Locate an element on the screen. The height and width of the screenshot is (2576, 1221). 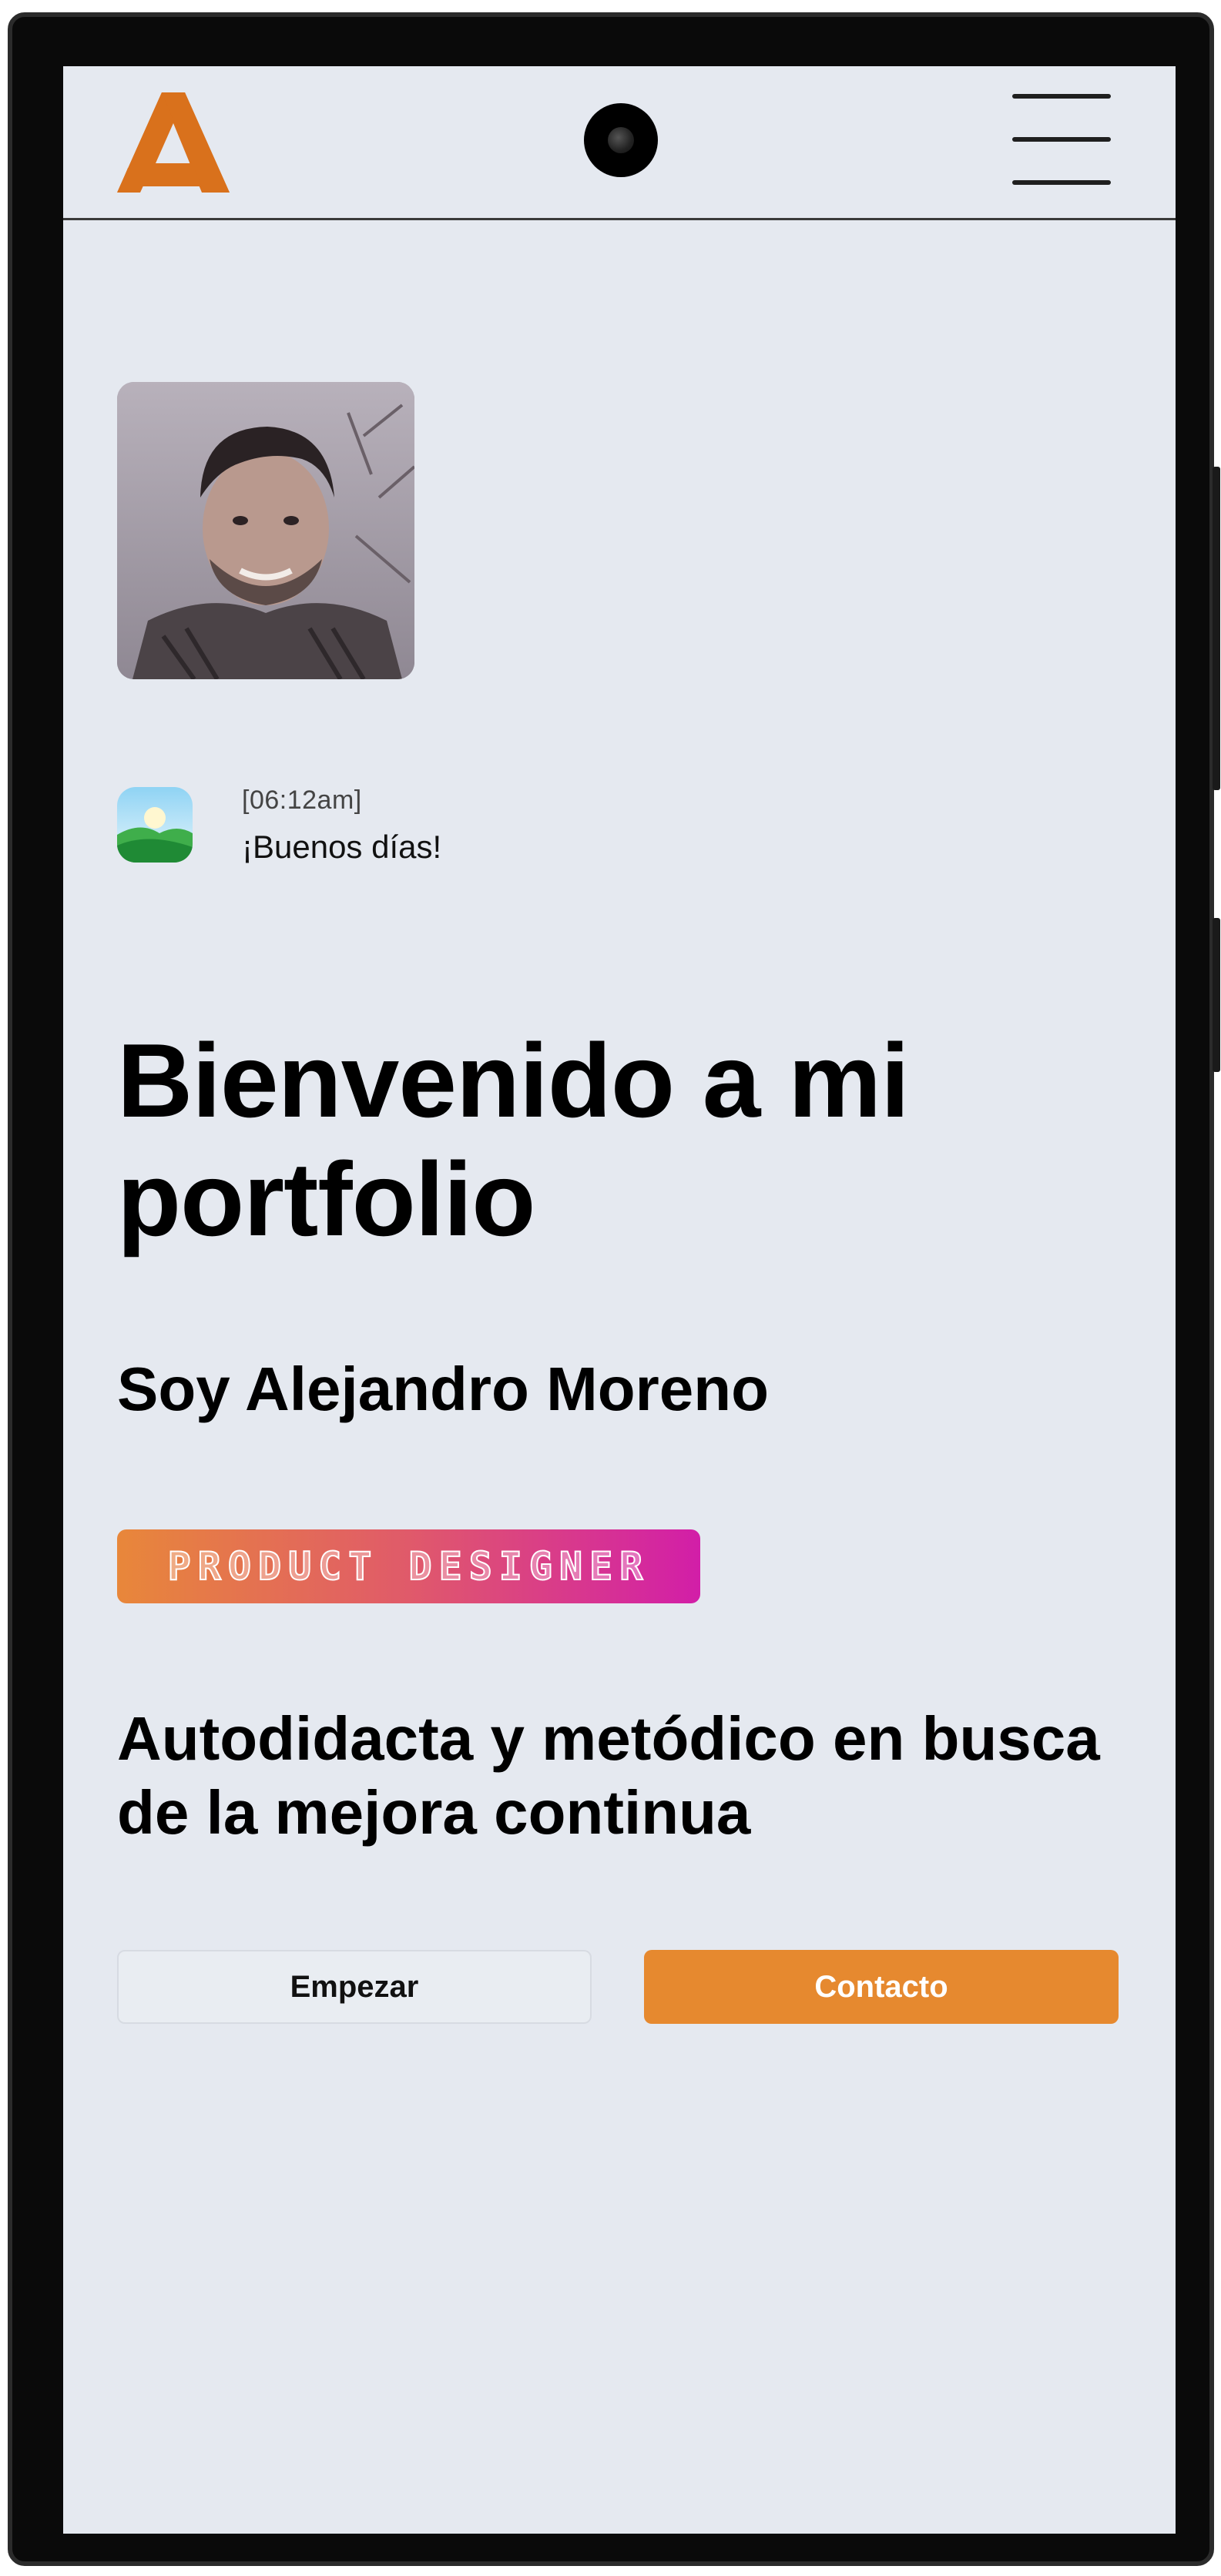
navbar is located at coordinates (619, 143).